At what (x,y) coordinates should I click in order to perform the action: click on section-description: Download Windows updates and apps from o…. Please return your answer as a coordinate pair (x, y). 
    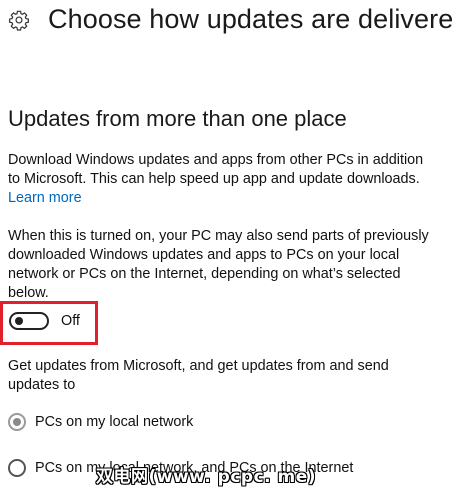
    Looking at the image, I should click on (216, 169).